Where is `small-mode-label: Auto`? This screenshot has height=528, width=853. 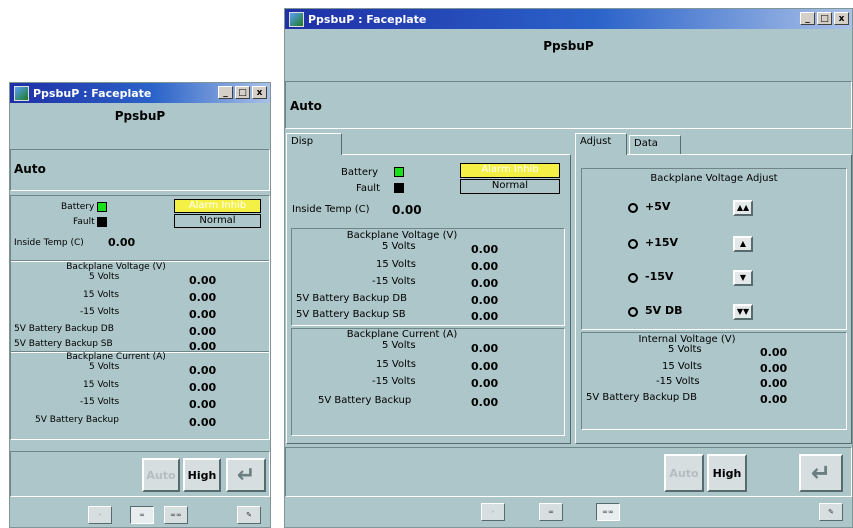
small-mode-label: Auto is located at coordinates (30, 169).